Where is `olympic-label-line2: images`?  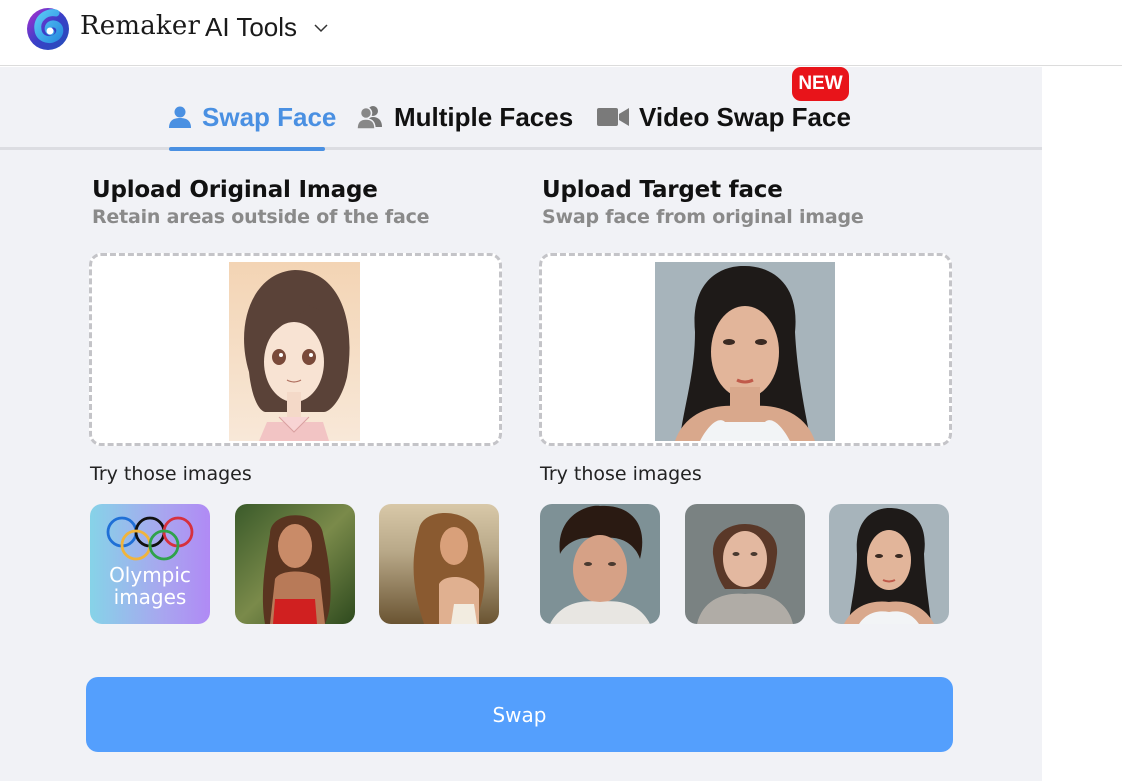 olympic-label-line2: images is located at coordinates (150, 597).